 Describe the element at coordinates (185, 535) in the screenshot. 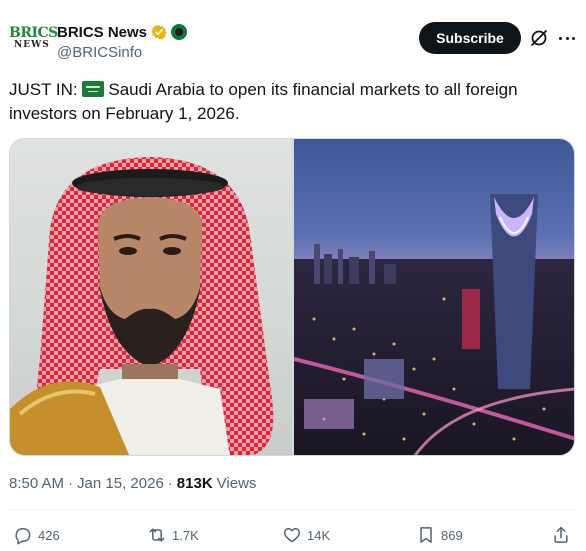

I see `repost-count: 1.7K` at that location.